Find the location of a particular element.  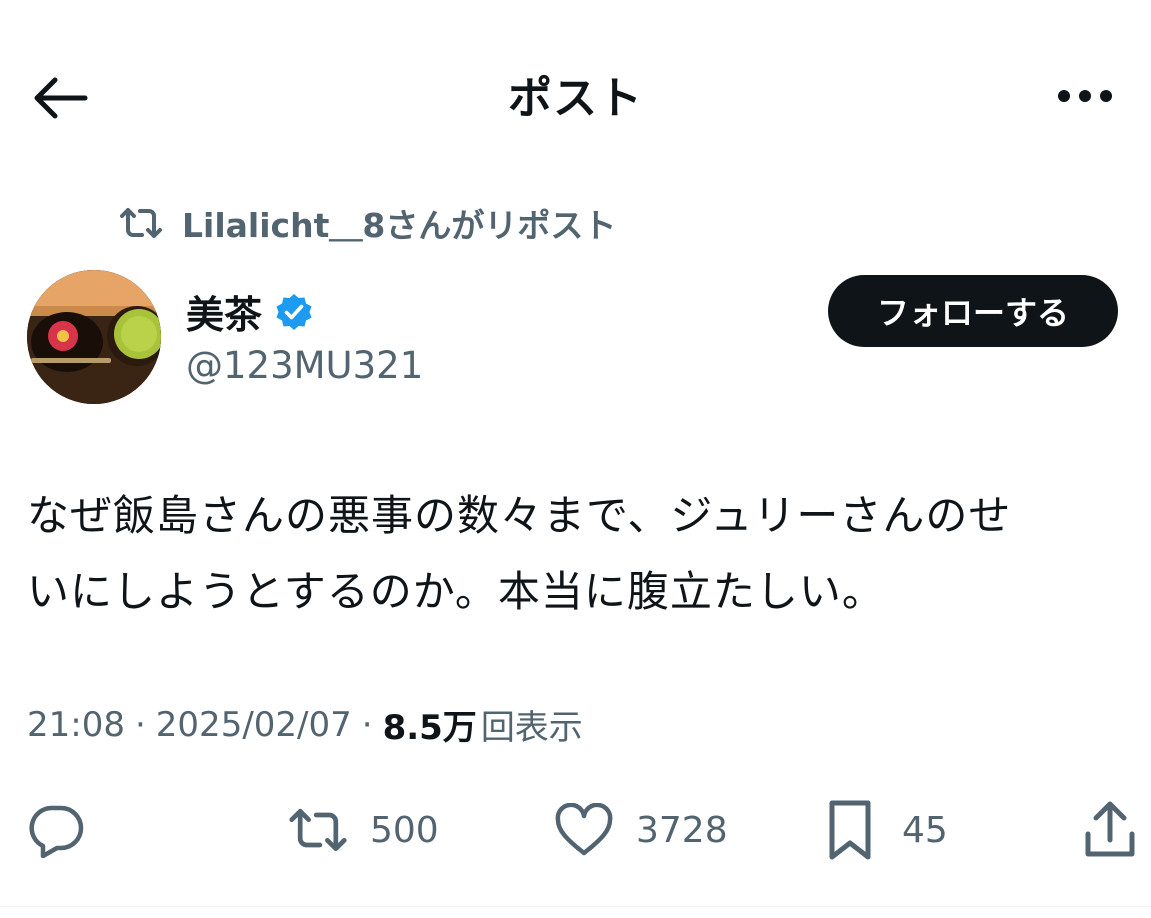

reply-icon is located at coordinates (56, 830).